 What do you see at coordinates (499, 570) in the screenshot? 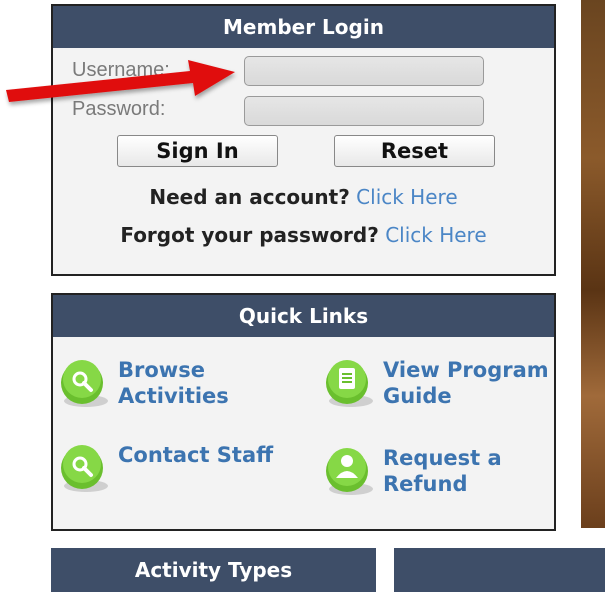
I see `secondary-panel-header` at bounding box center [499, 570].